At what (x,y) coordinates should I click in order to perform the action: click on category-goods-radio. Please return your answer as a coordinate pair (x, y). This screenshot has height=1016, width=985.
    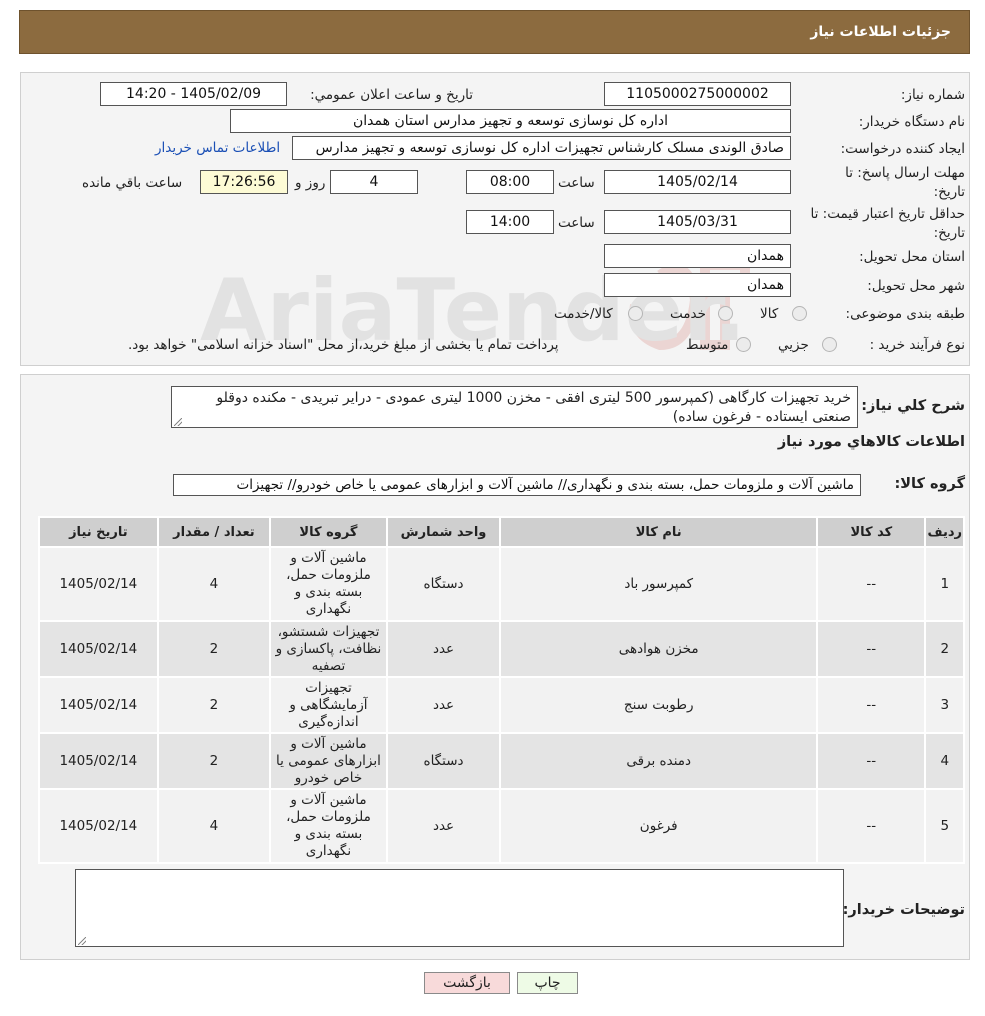
    Looking at the image, I should click on (799, 313).